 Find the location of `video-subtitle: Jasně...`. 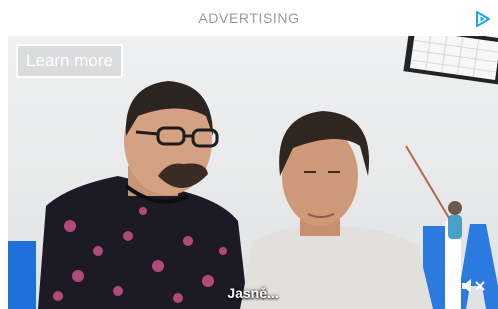

video-subtitle: Jasně... is located at coordinates (253, 293).